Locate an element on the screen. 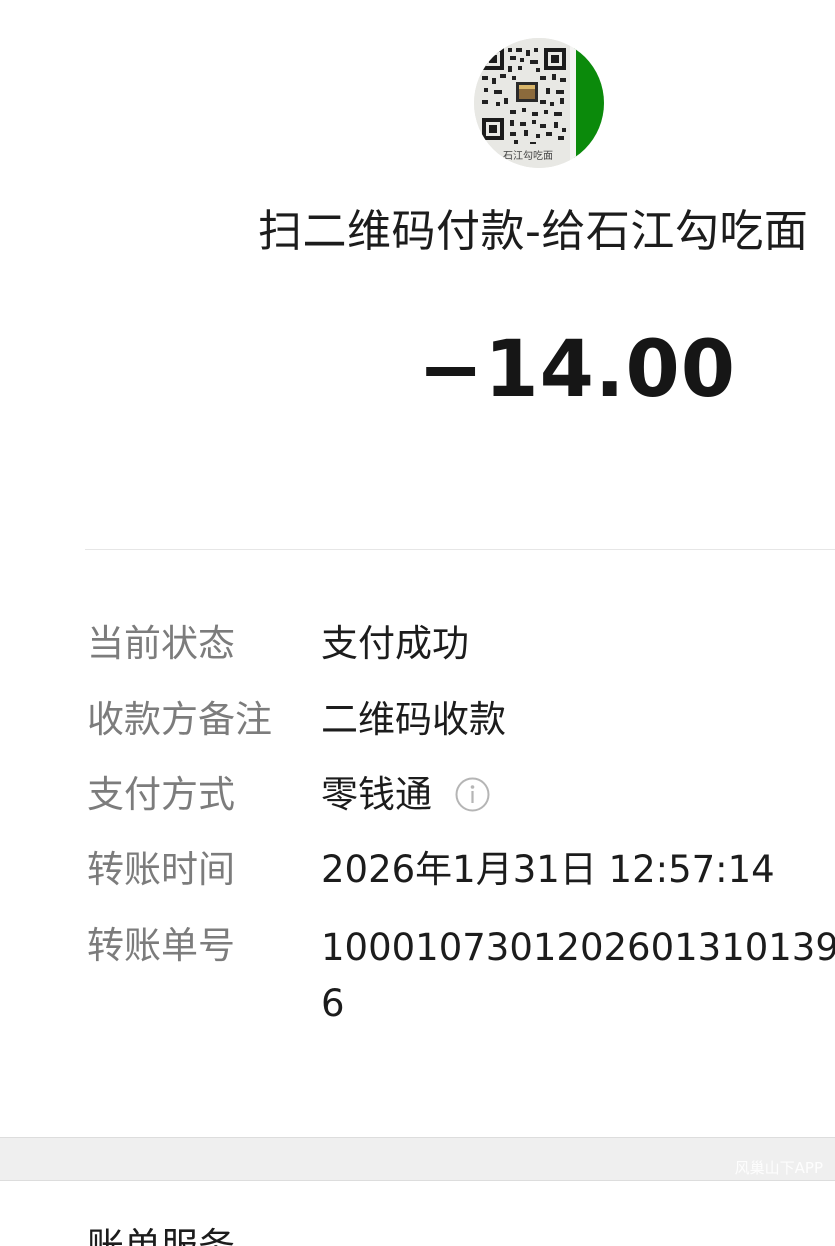 Image resolution: width=835 pixels, height=1246 pixels. payment-method-label: 支付方式 is located at coordinates (161, 794).